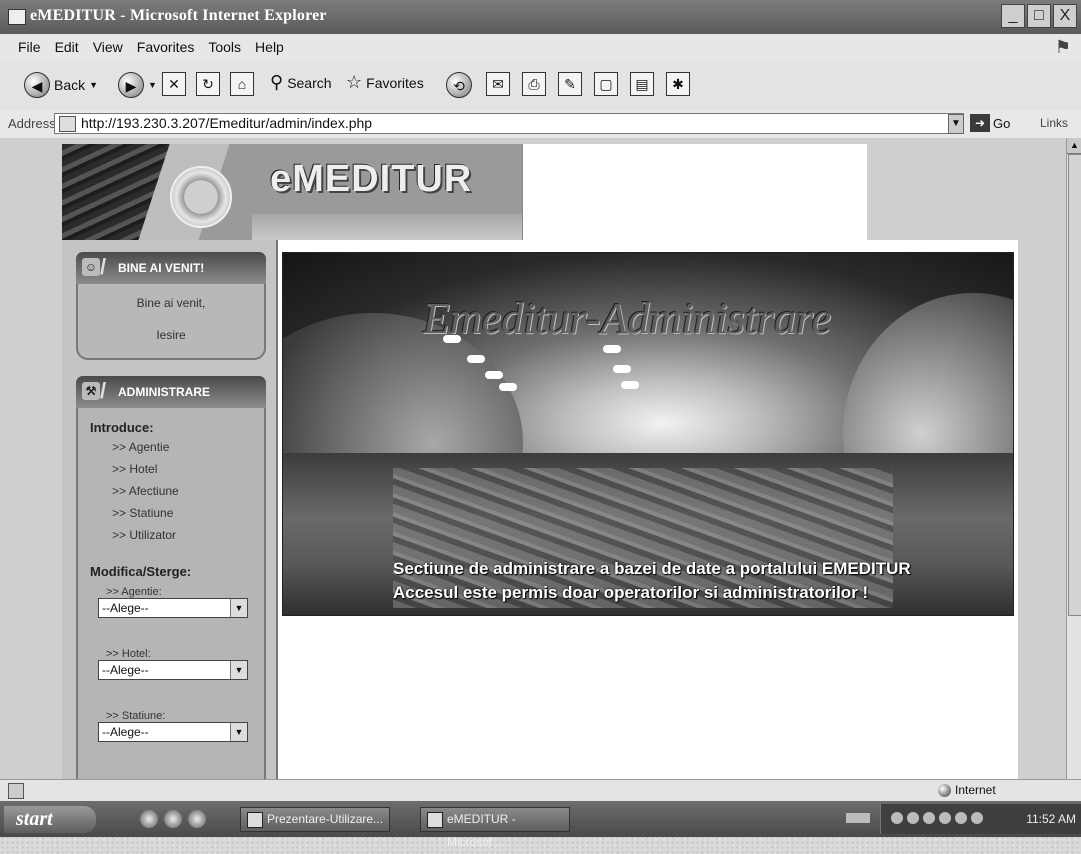 The image size is (1081, 854). Describe the element at coordinates (67, 124) in the screenshot. I see `page-icon` at that location.